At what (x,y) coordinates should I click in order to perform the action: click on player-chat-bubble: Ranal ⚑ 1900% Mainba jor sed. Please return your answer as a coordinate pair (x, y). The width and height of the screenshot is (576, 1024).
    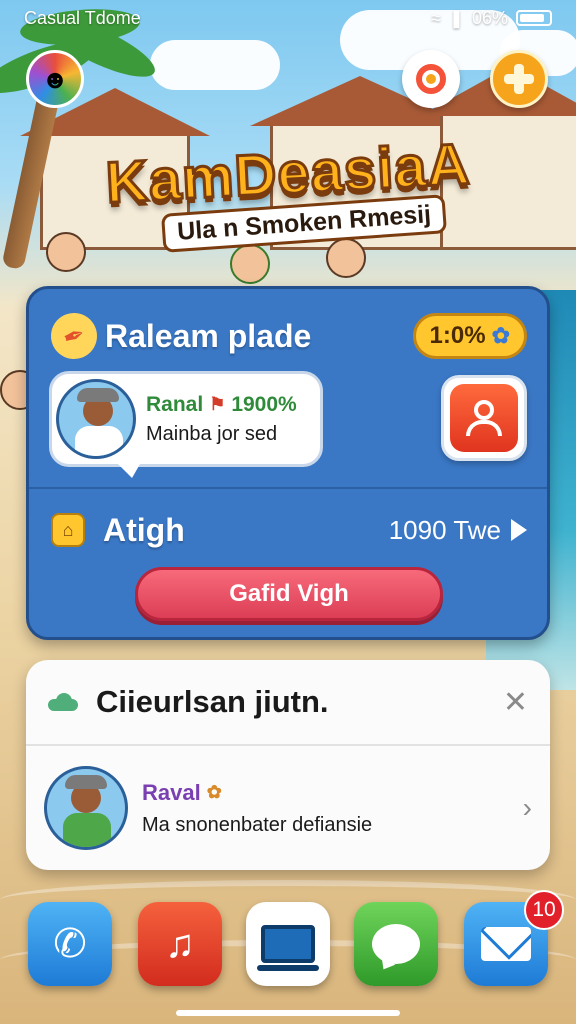
    Looking at the image, I should click on (186, 424).